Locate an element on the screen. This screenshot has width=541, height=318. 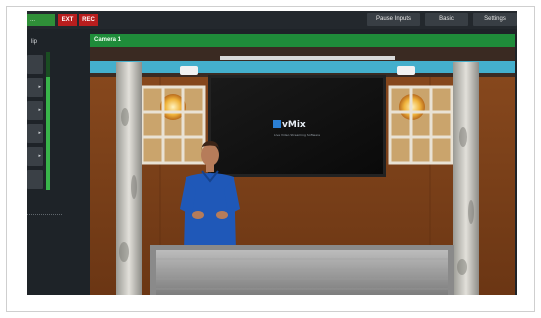
ext-button: EXT is located at coordinates (67, 20).